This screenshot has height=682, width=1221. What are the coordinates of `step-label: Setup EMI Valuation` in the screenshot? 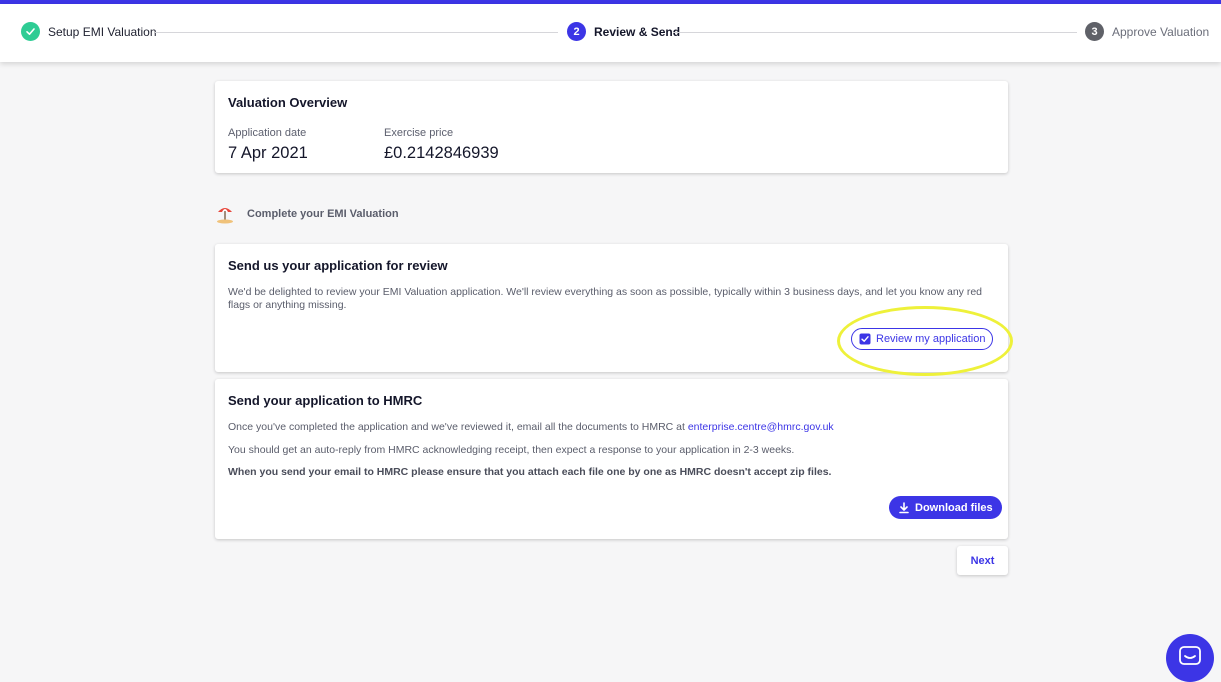 It's located at (102, 31).